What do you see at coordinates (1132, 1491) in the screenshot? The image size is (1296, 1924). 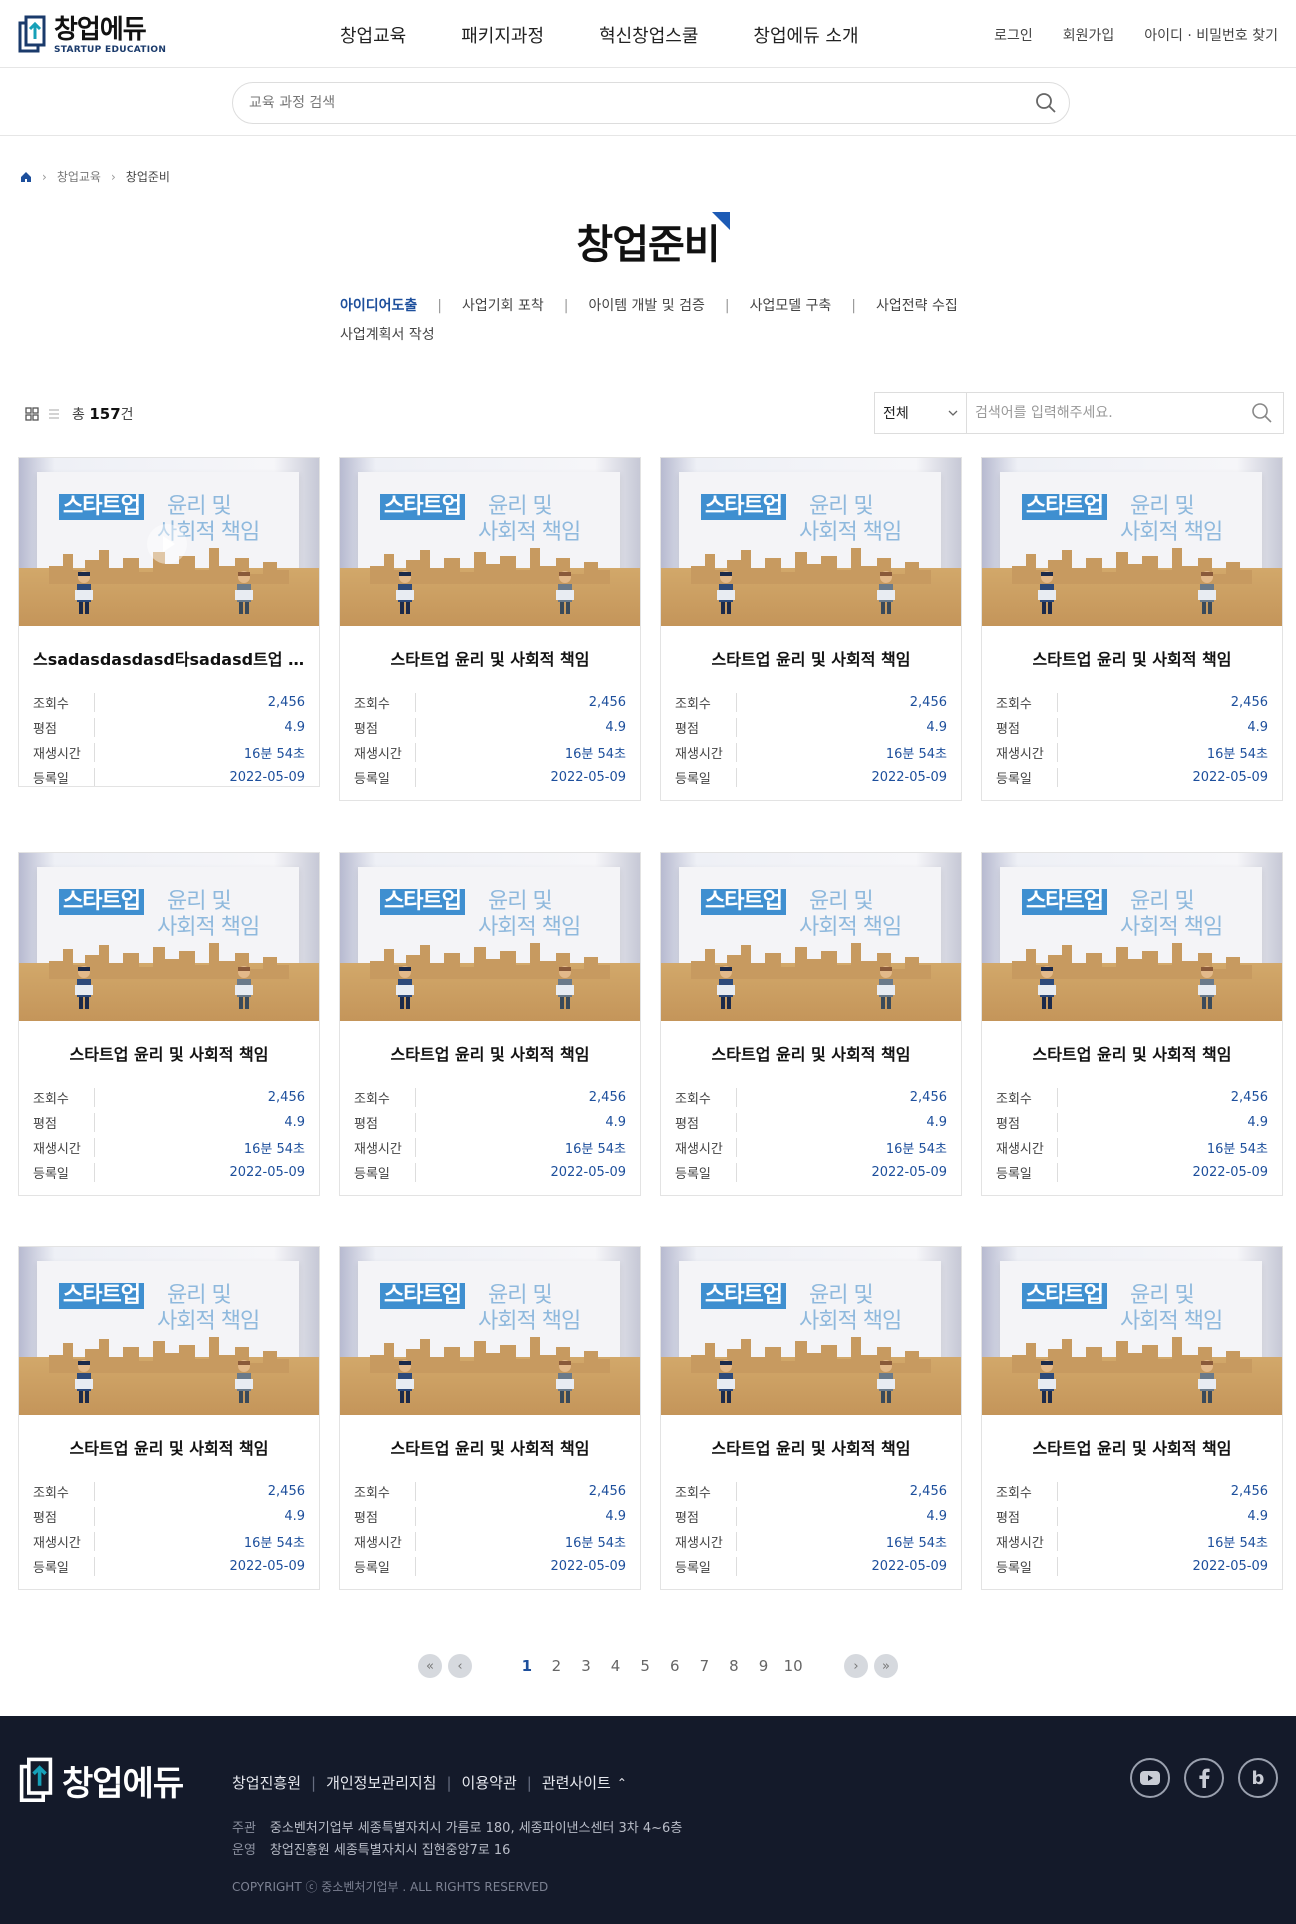 I see `meta-views: 조회수 2,456` at bounding box center [1132, 1491].